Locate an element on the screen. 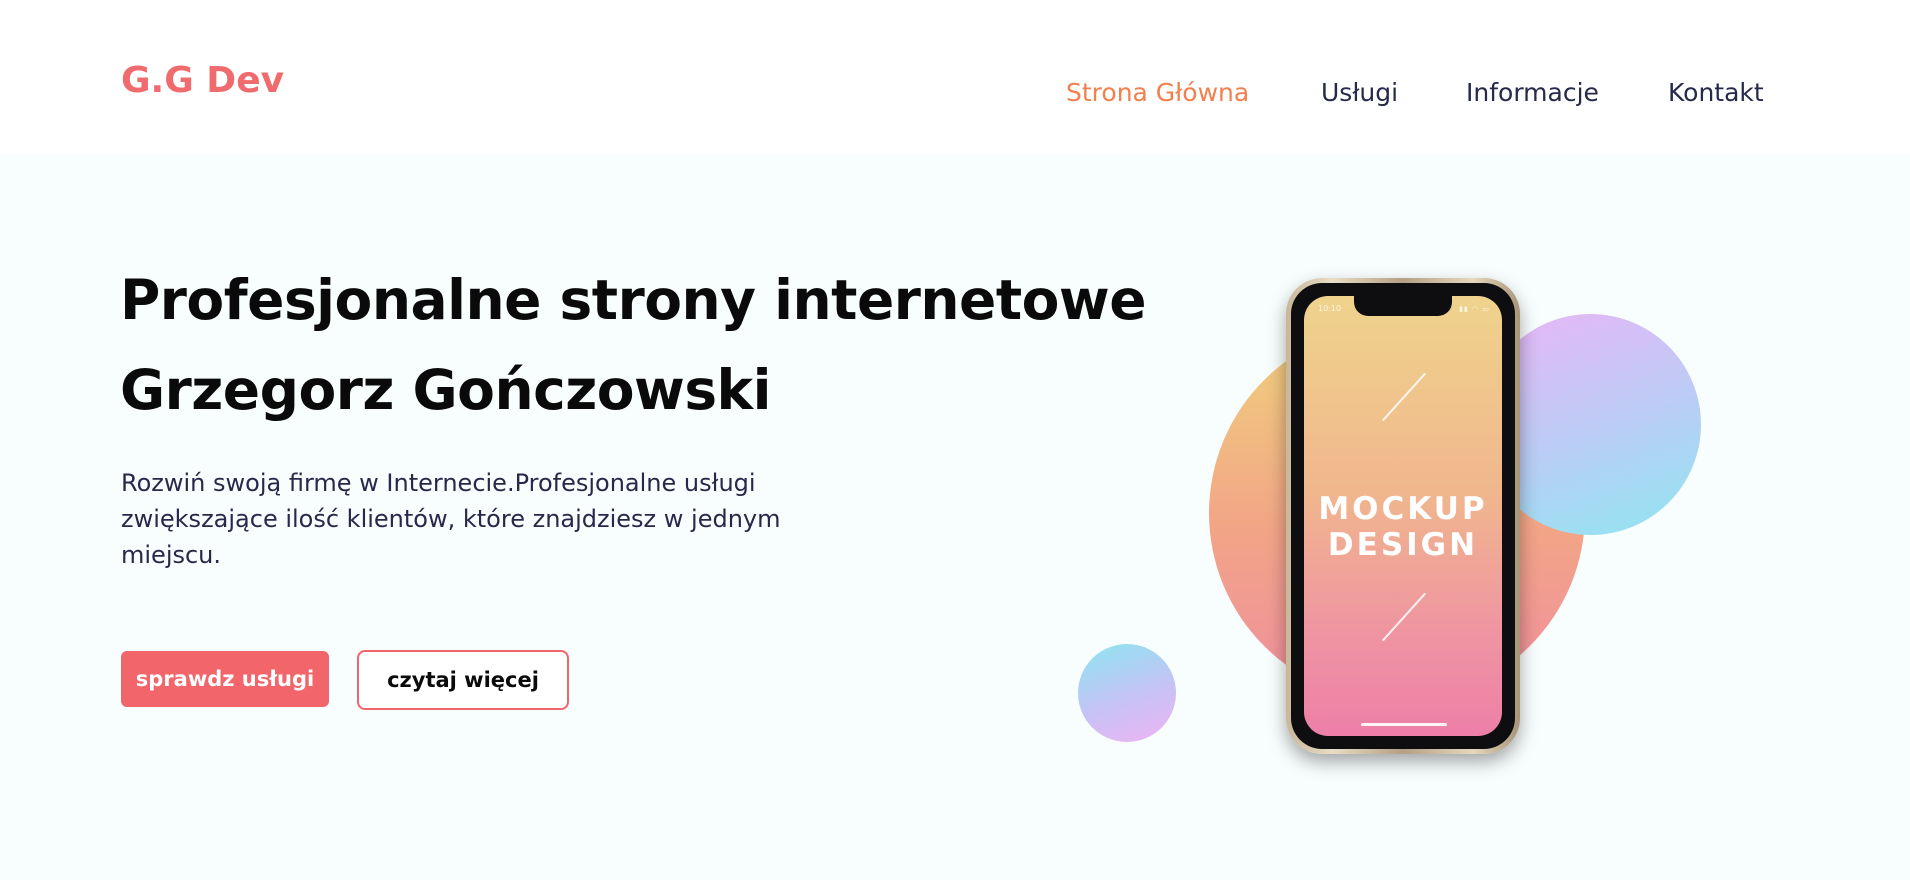 Image resolution: width=1910 pixels, height=880 pixels. read-more-button: czytaj więcej is located at coordinates (463, 680).